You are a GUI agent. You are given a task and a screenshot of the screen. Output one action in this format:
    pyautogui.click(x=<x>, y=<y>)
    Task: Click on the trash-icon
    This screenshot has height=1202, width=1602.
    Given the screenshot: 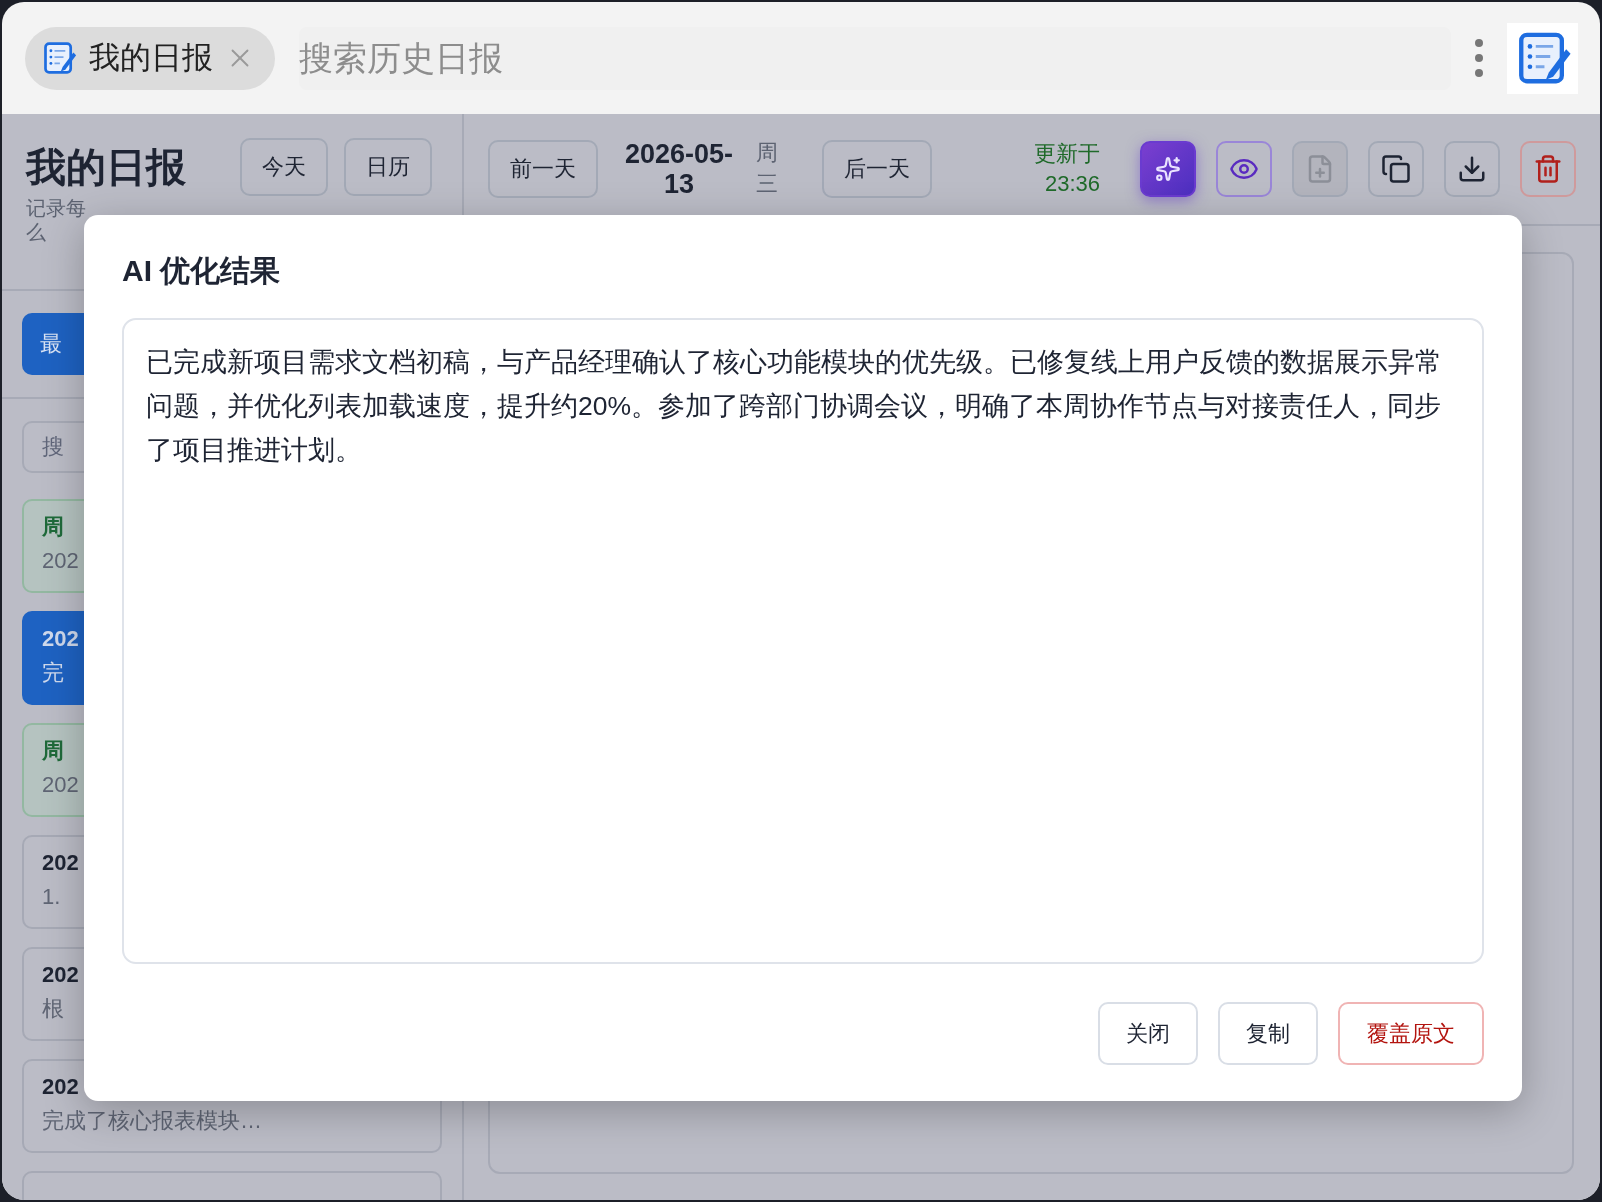 What is the action you would take?
    pyautogui.click(x=1548, y=169)
    